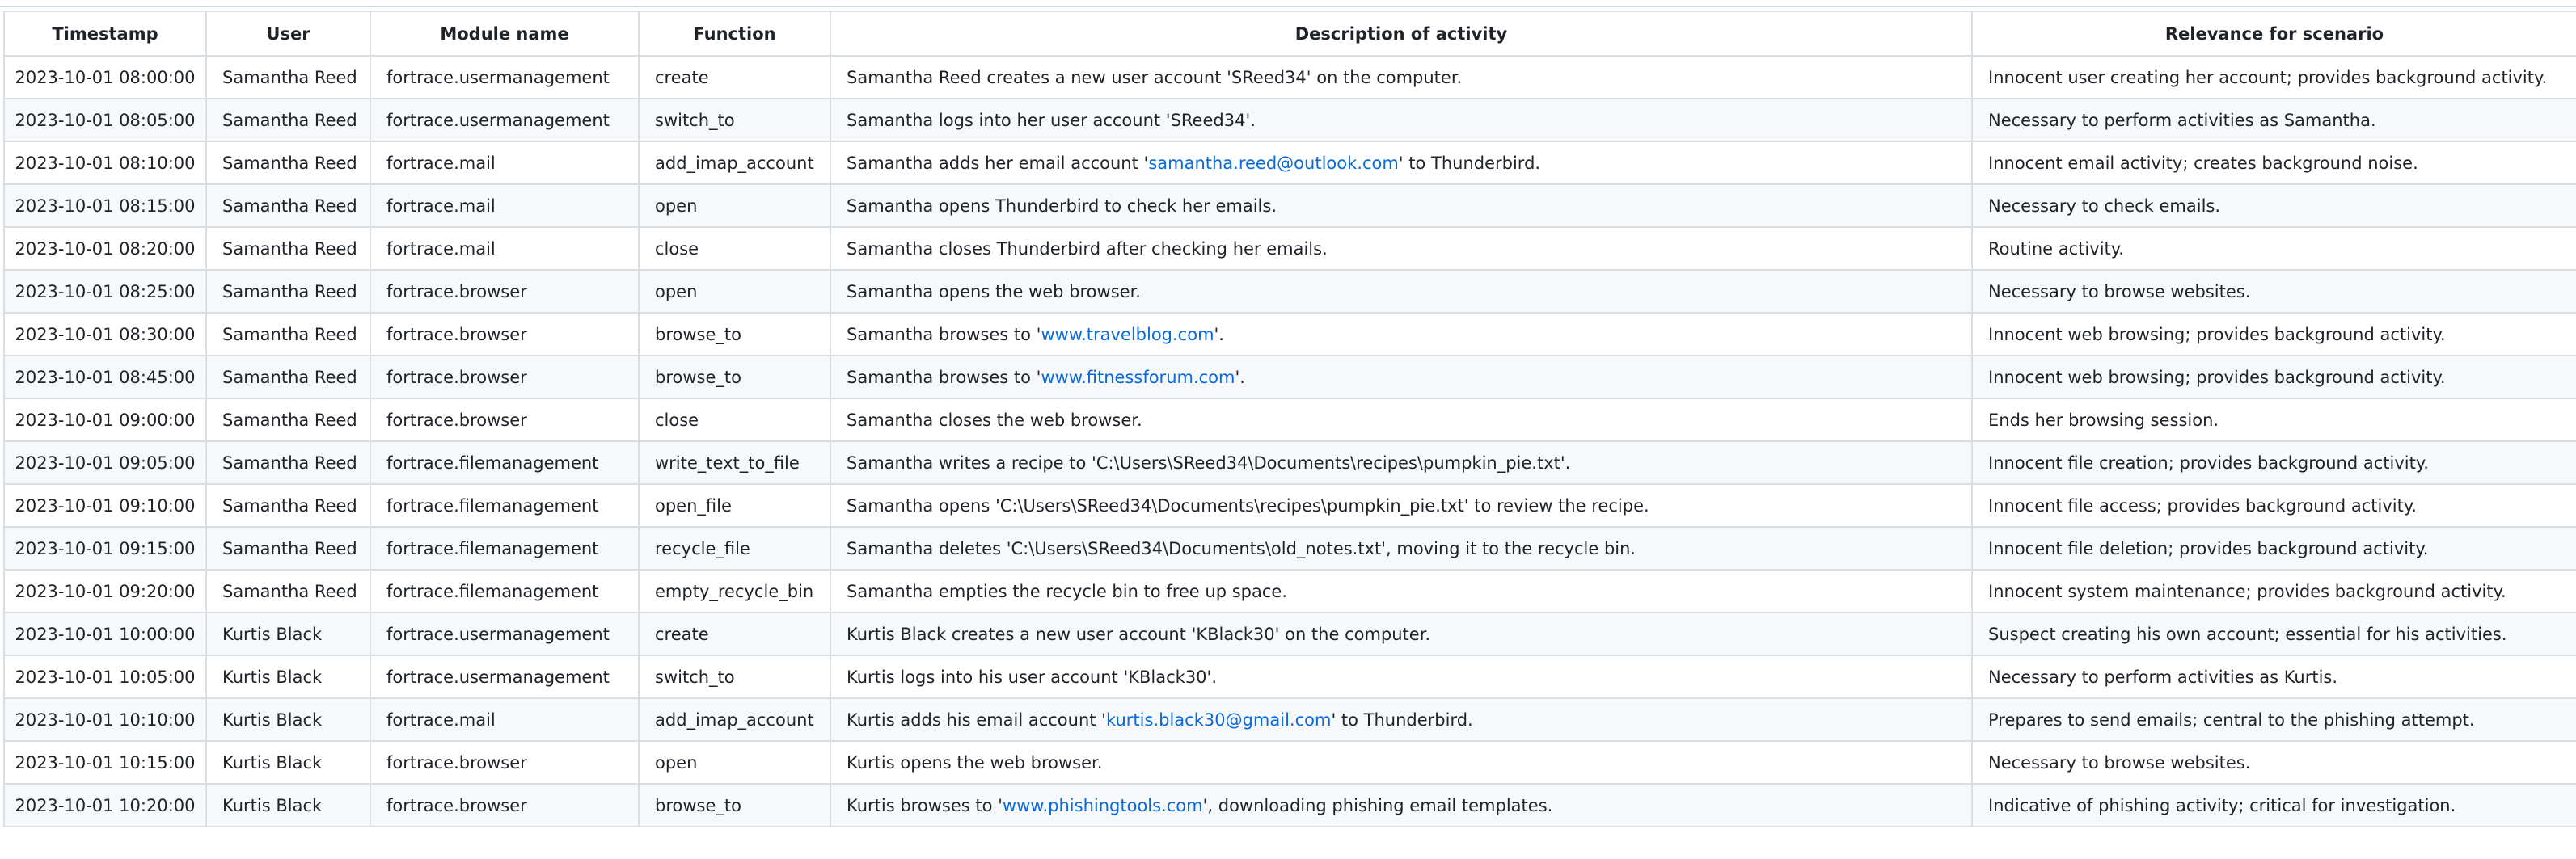 This screenshot has height=859, width=2576. What do you see at coordinates (1273, 163) in the screenshot?
I see `description-link: samantha.reed@outlook.com` at bounding box center [1273, 163].